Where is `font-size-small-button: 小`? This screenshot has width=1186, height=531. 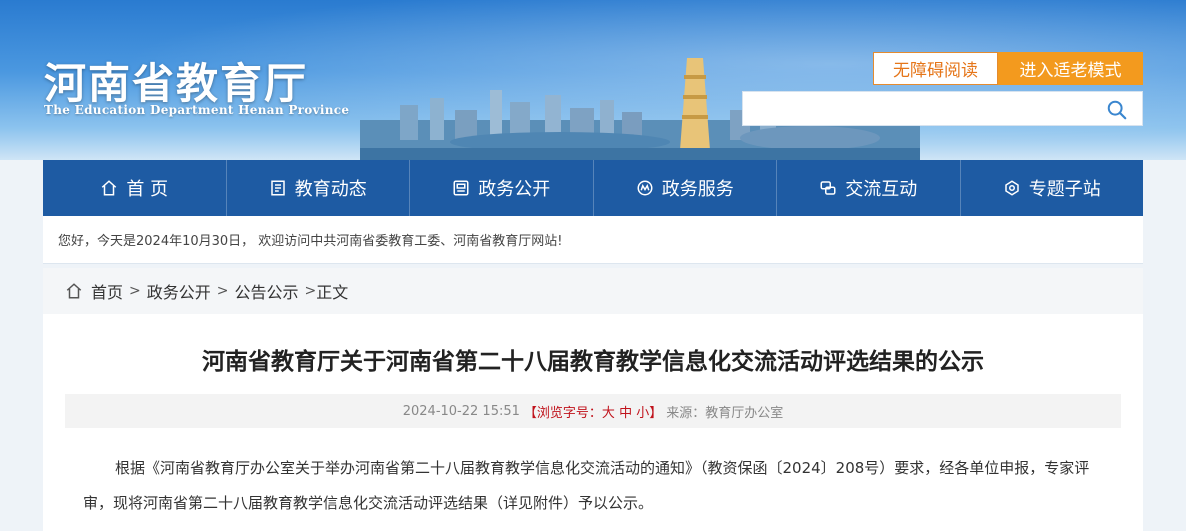
font-size-small-button: 小 is located at coordinates (642, 413).